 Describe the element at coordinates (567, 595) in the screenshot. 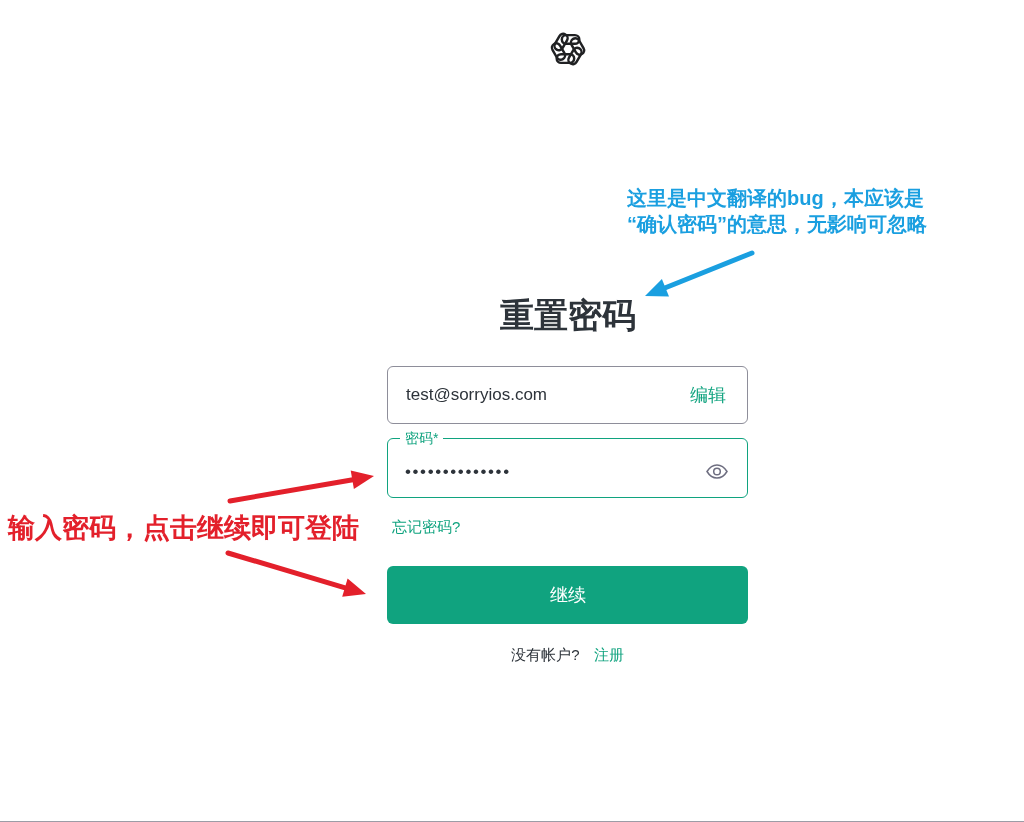

I see `continue-button: 继续` at that location.